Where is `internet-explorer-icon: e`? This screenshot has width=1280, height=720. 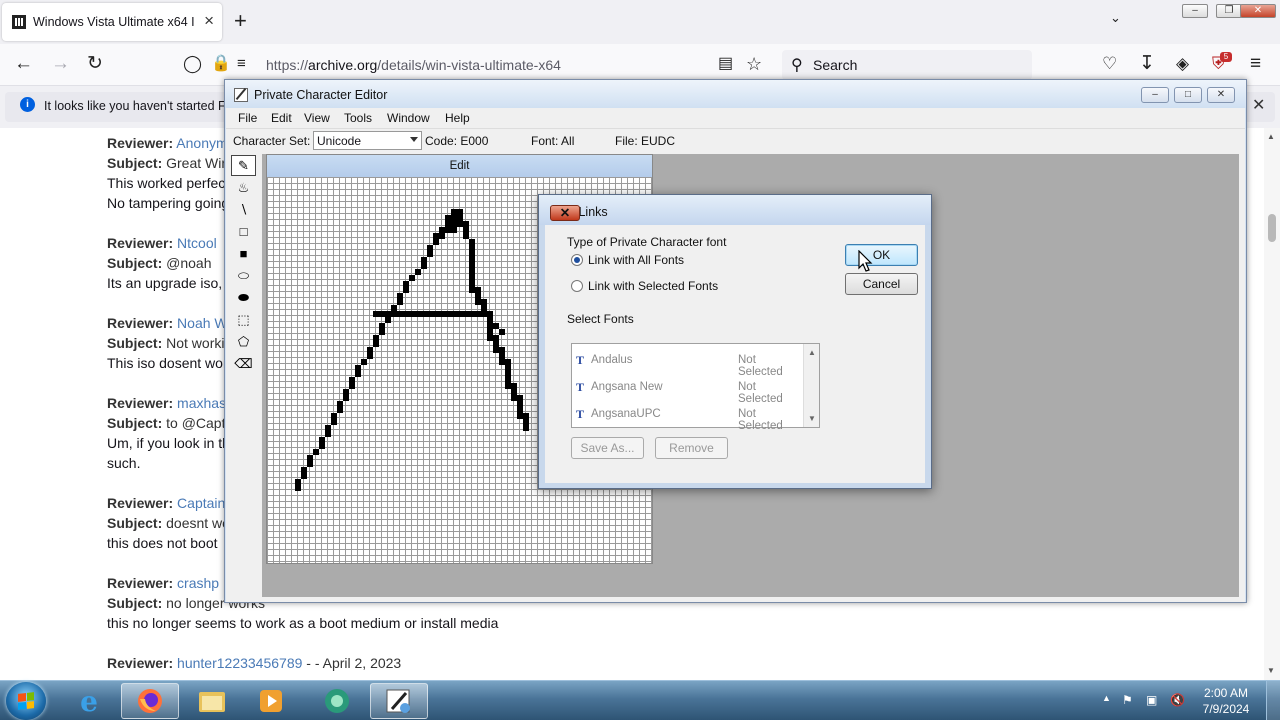 internet-explorer-icon: e is located at coordinates (89, 701).